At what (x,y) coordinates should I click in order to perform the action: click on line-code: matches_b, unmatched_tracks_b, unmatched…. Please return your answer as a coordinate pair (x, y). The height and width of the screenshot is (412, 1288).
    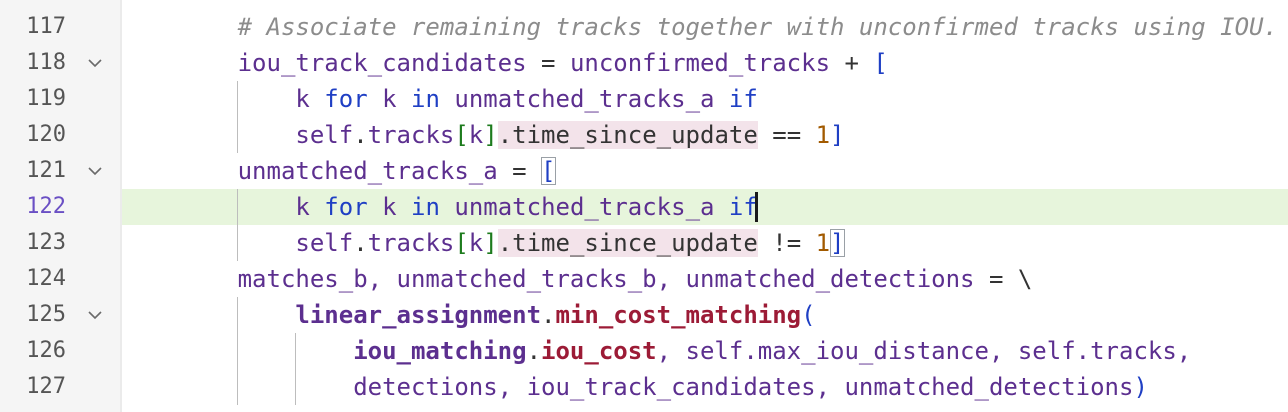
    Looking at the image, I should click on (577, 279).